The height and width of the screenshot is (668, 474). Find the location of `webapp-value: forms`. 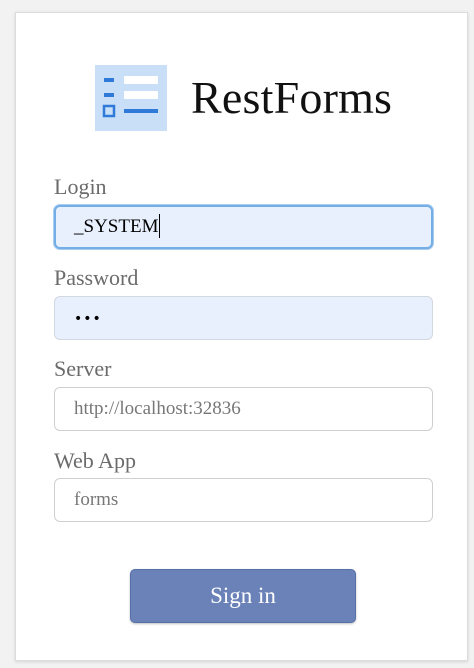

webapp-value: forms is located at coordinates (96, 499).